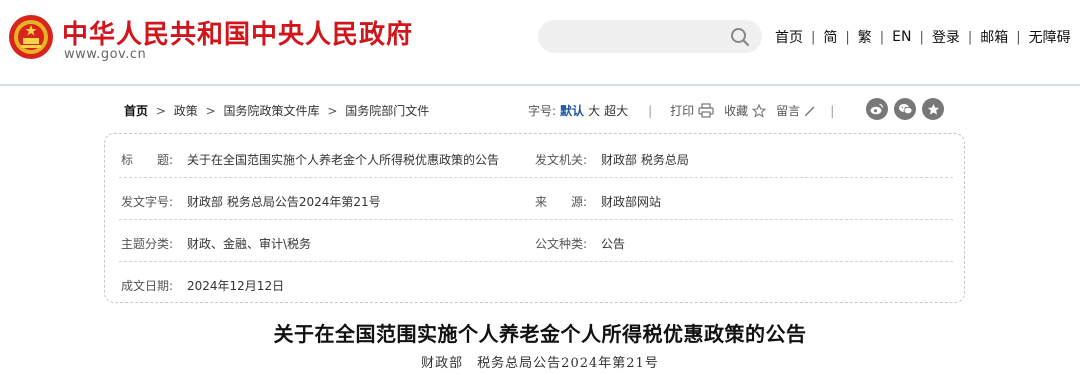 The image size is (1080, 375). I want to click on print-label: 打印, so click(682, 111).